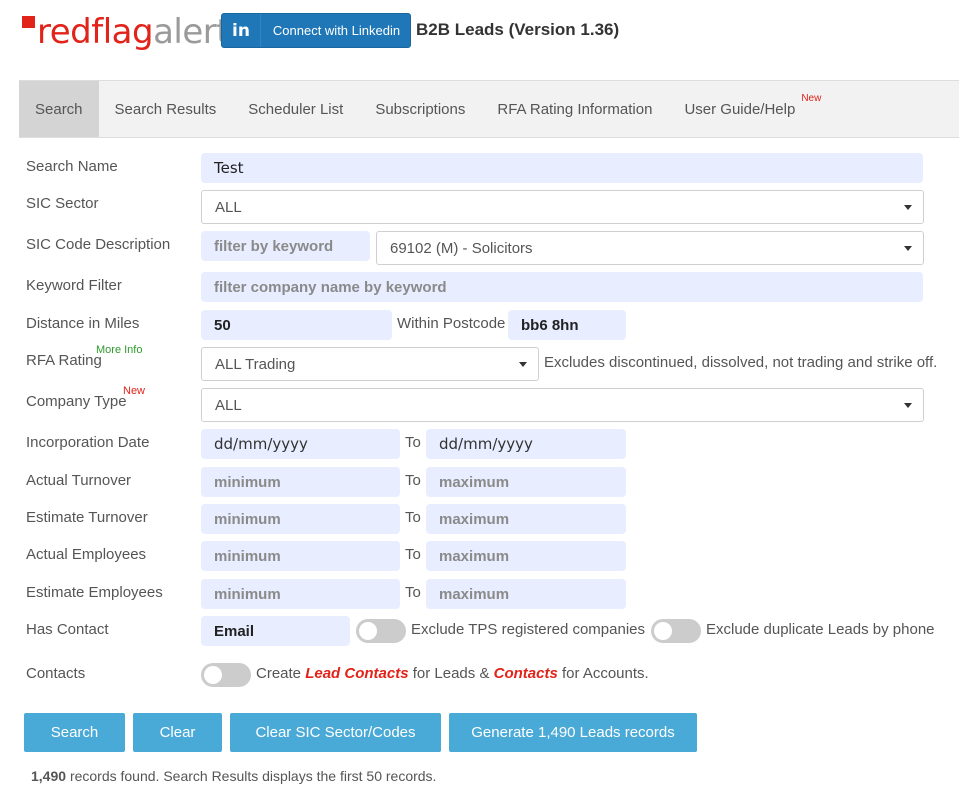 The width and height of the screenshot is (959, 799). Describe the element at coordinates (94, 592) in the screenshot. I see `estimate-employees-label: Estimate Employees` at that location.